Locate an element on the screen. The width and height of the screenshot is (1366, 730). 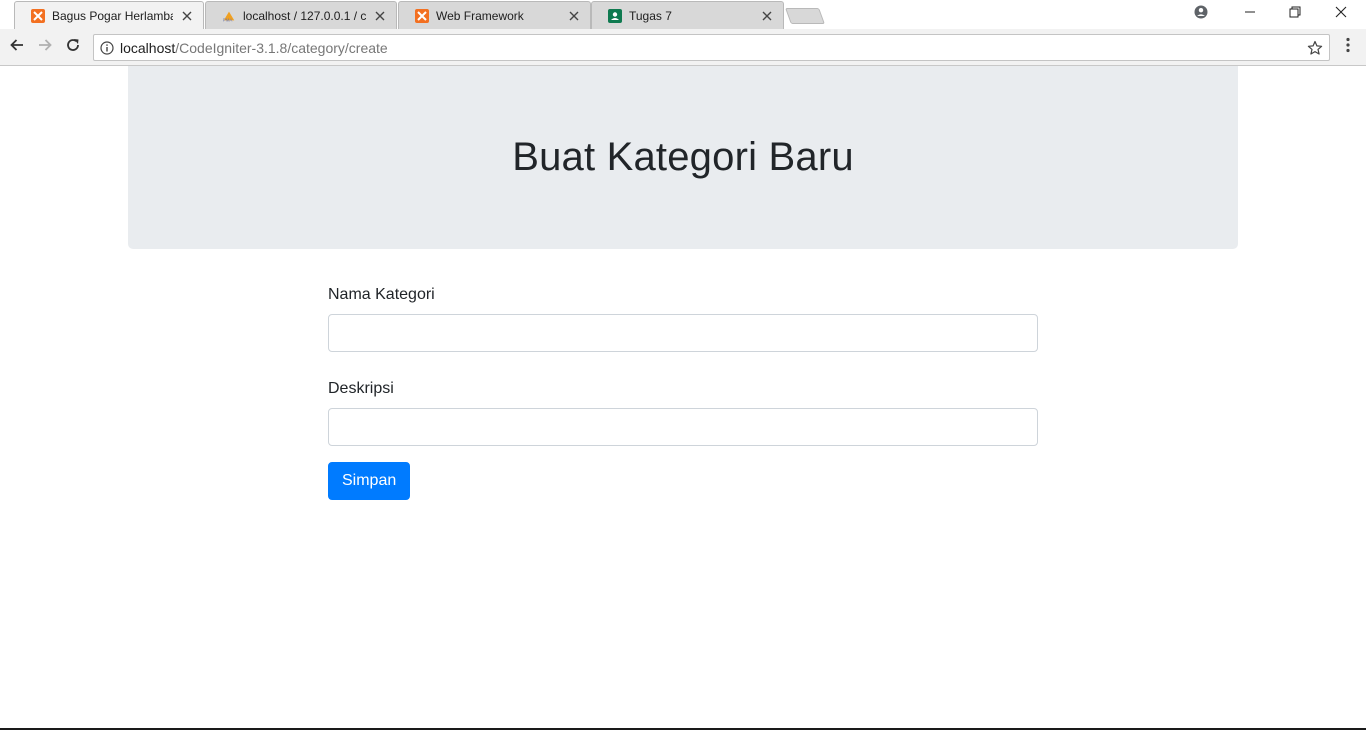
arrow-left-icon is located at coordinates (17, 47).